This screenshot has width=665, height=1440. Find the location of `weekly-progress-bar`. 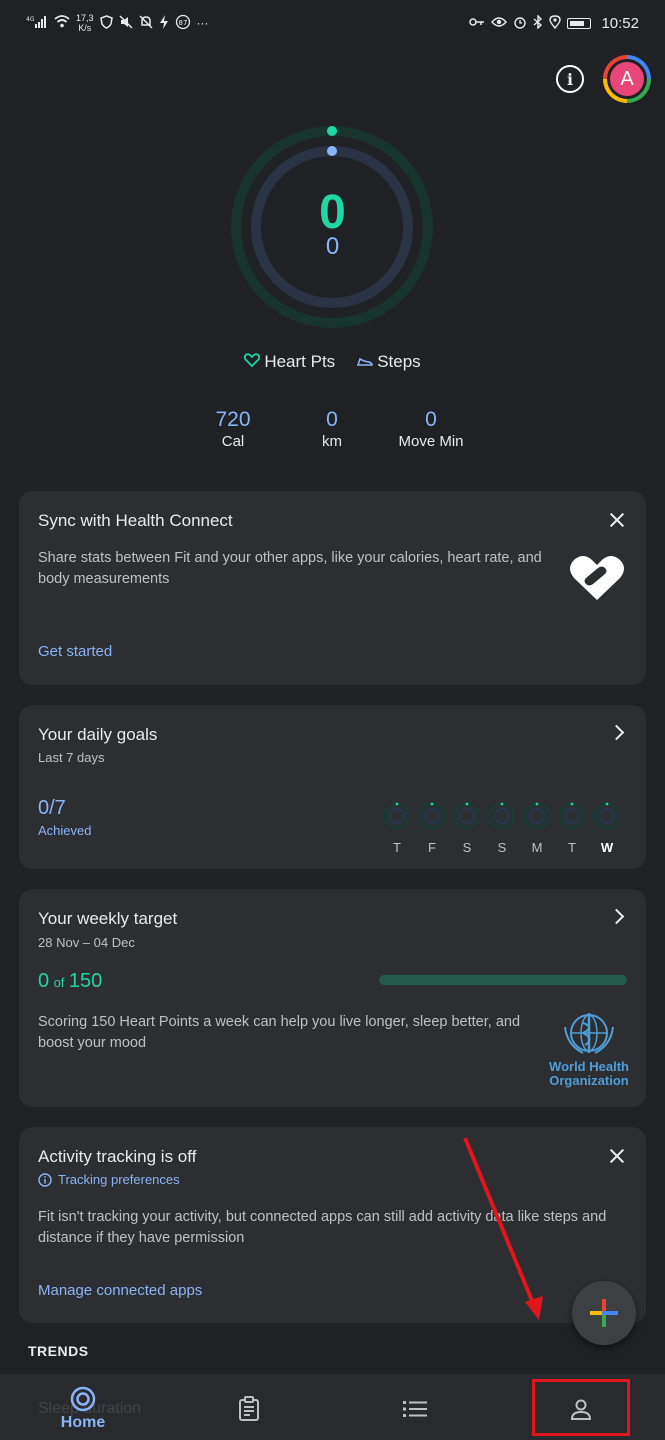

weekly-progress-bar is located at coordinates (503, 980).